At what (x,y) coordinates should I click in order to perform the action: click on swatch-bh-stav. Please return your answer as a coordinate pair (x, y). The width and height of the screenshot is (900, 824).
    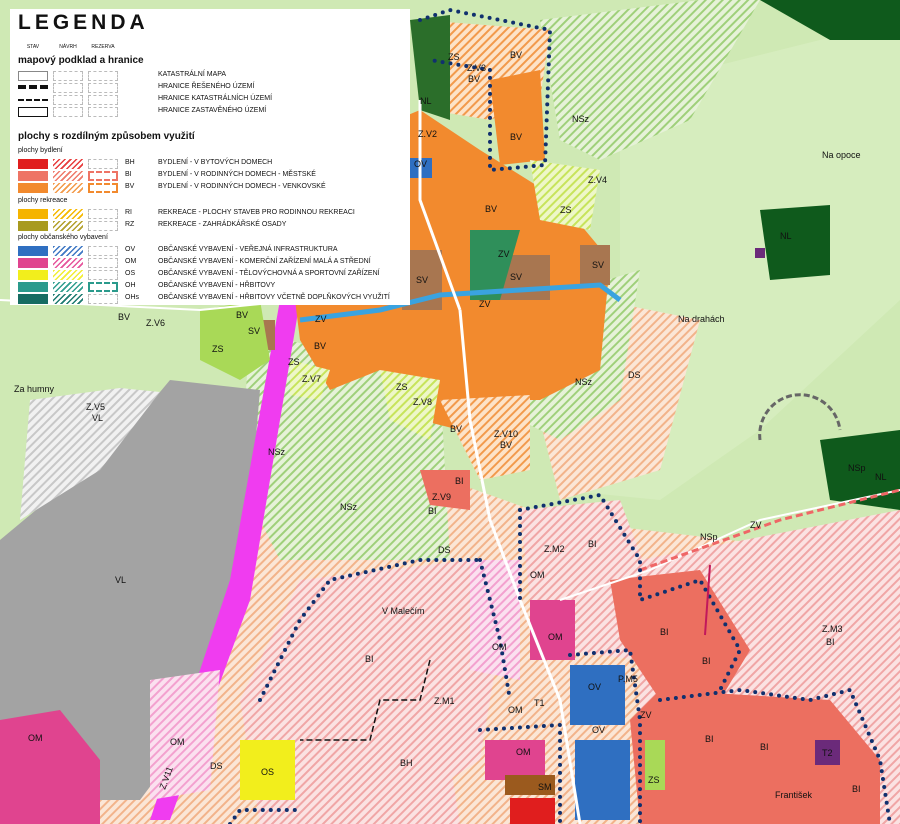
    Looking at the image, I should click on (33, 164).